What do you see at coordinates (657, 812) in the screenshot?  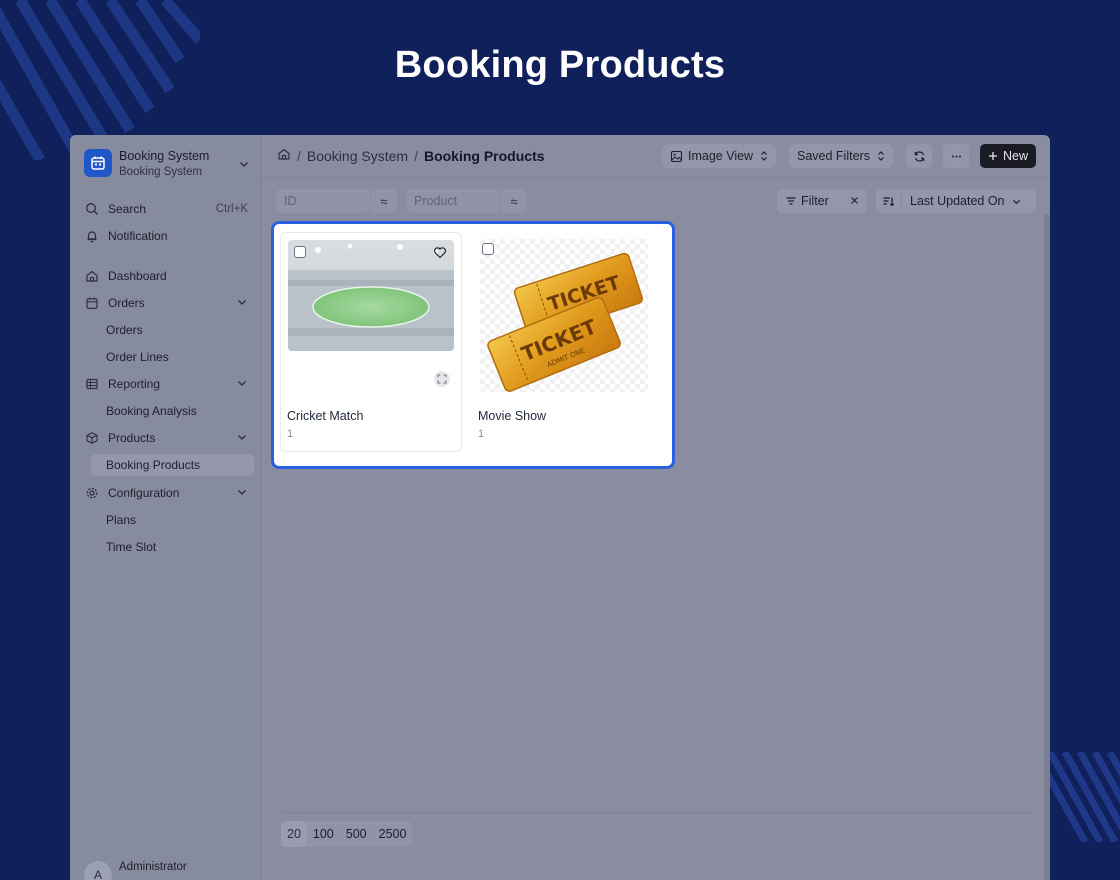 I see `footer-divider` at bounding box center [657, 812].